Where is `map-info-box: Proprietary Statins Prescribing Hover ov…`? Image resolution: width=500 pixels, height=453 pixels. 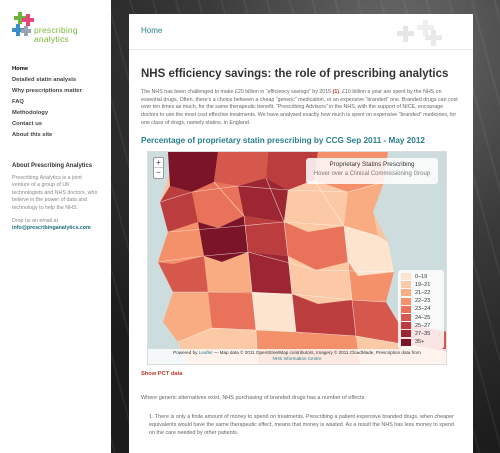
map-info-box: Proprietary Statins Prescribing Hover ov… is located at coordinates (372, 170).